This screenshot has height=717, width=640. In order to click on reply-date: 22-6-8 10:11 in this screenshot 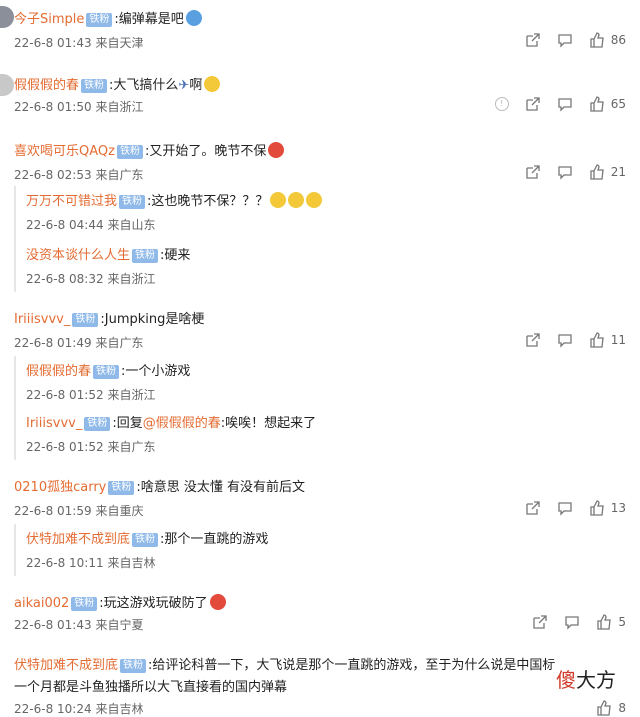, I will do `click(65, 563)`.